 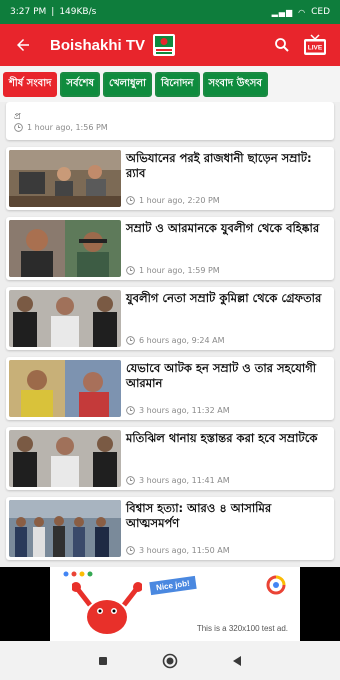 What do you see at coordinates (242, 628) in the screenshot?
I see `ad-text: This is a 320x100 test ad.` at bounding box center [242, 628].